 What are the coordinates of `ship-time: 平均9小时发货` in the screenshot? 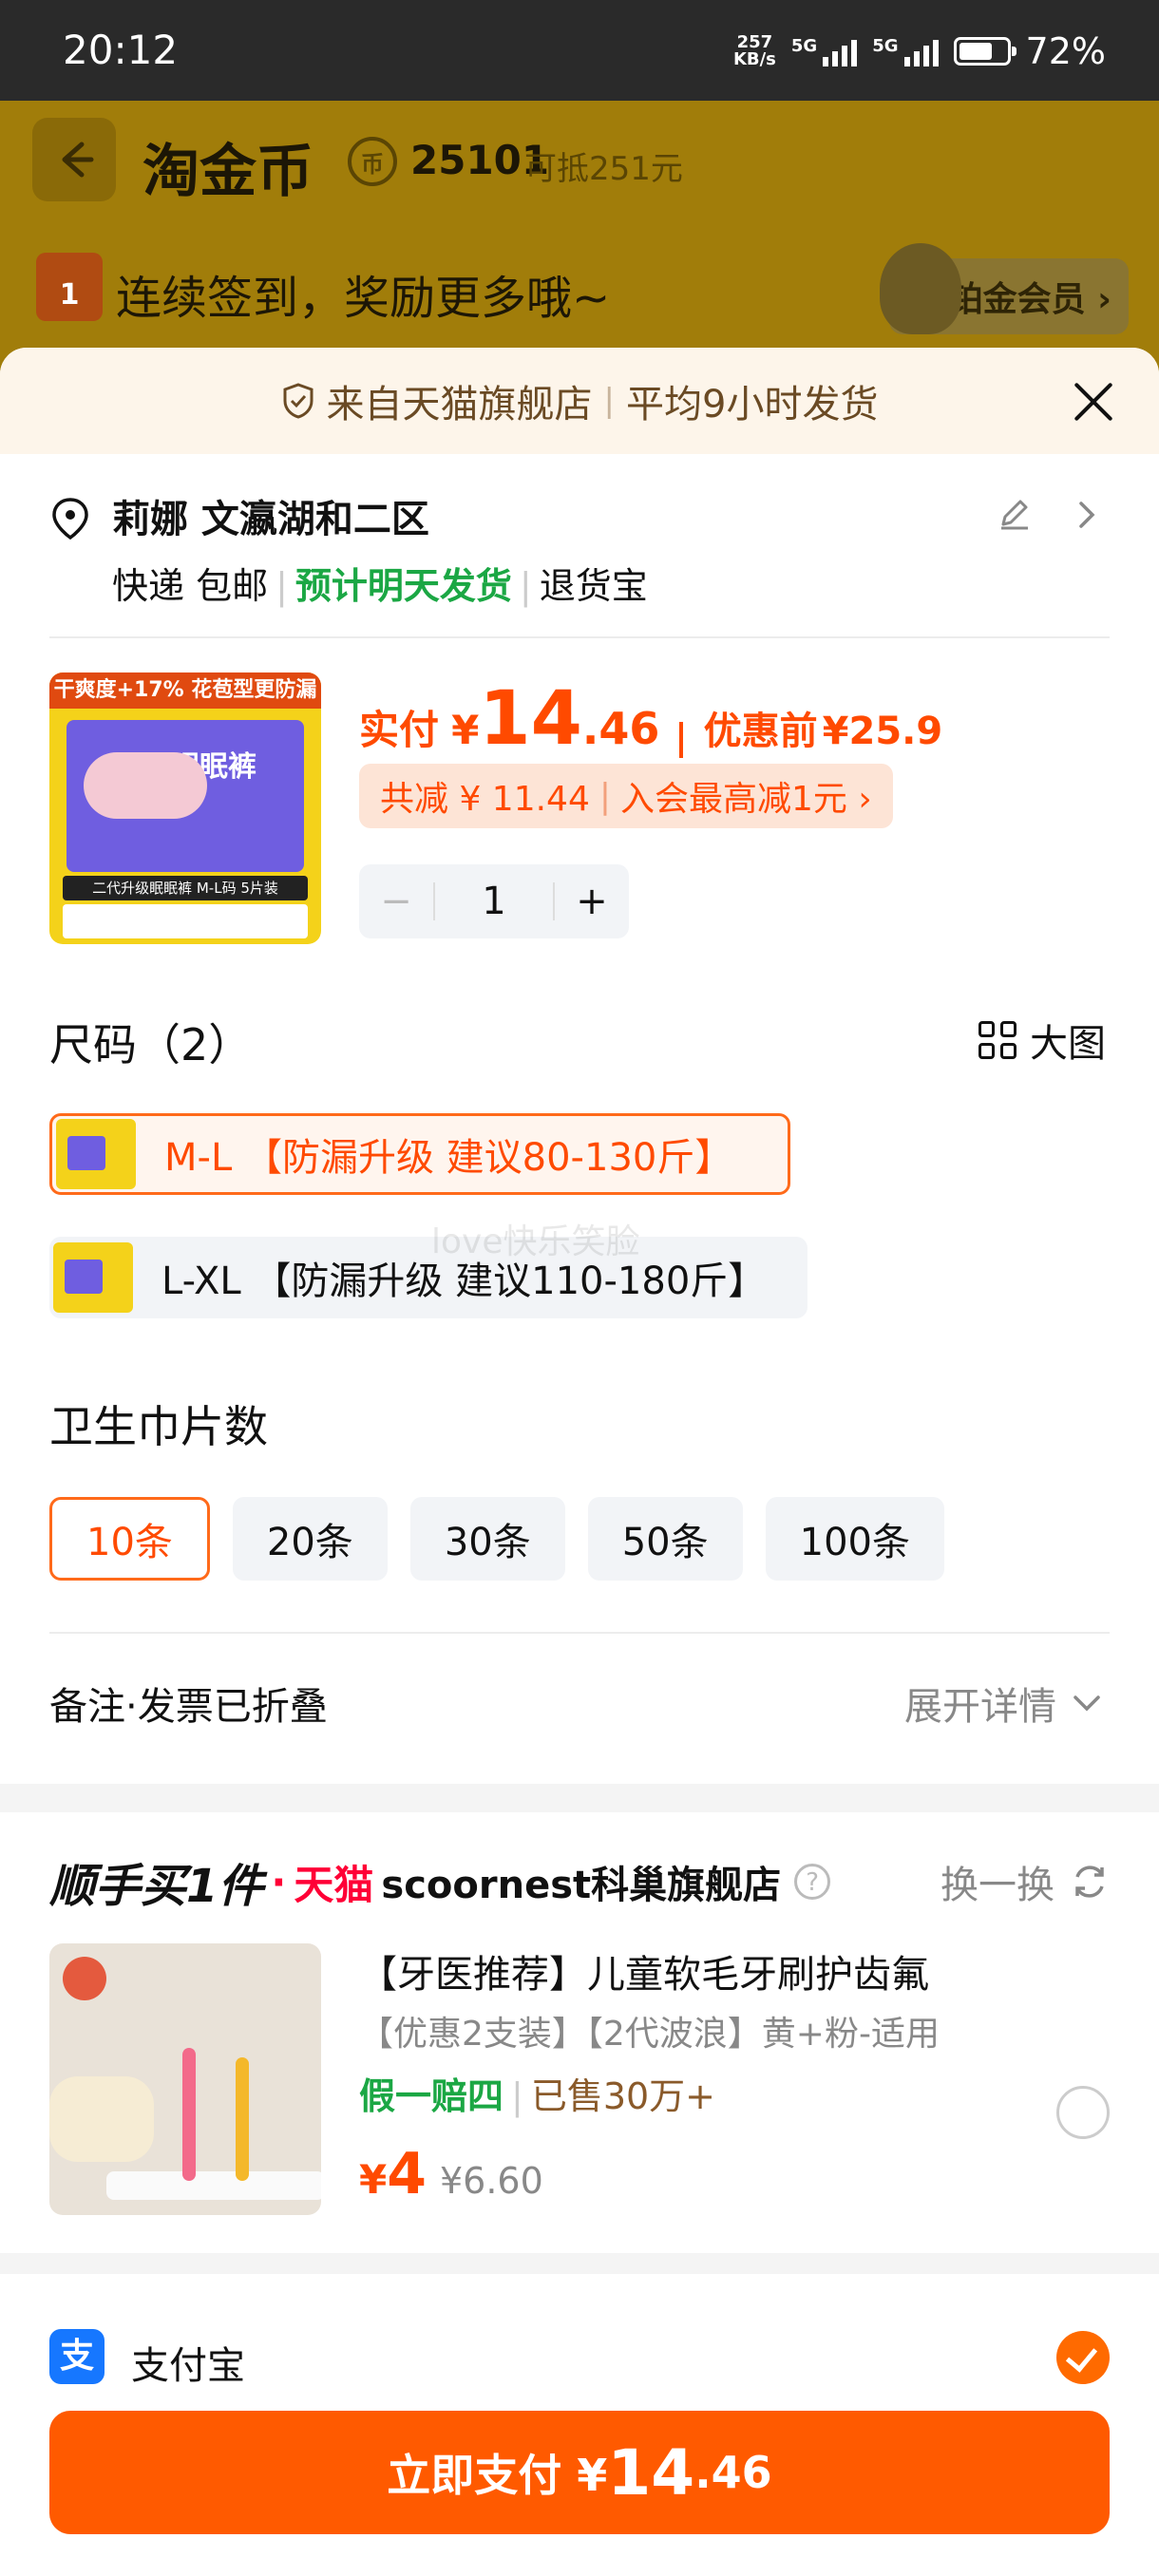 It's located at (752, 404).